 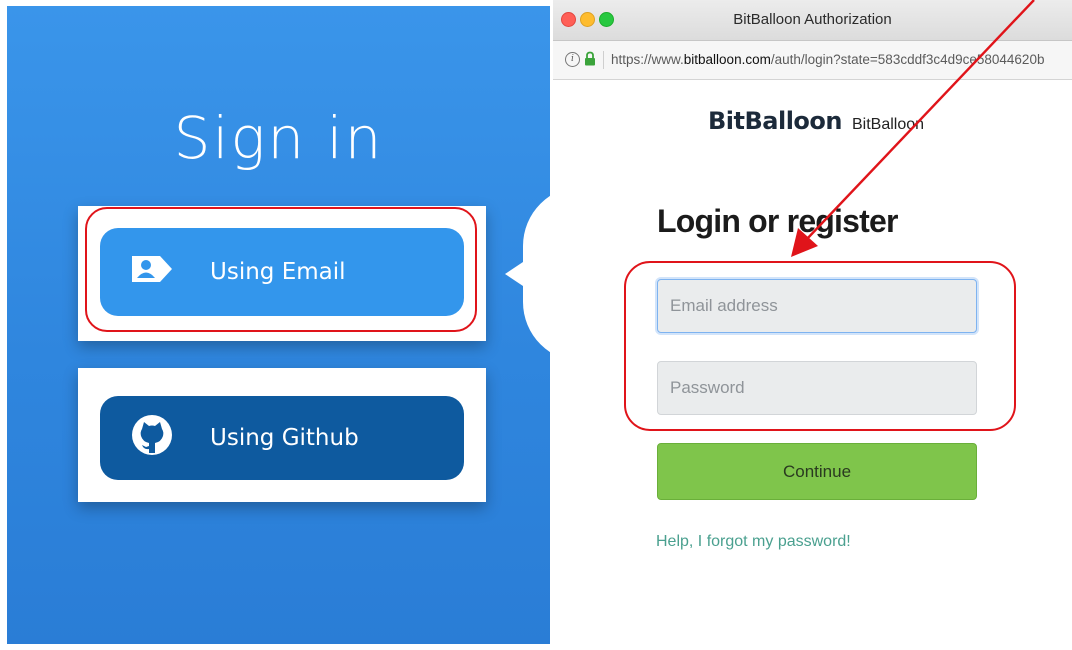 I want to click on brand-name: BitBalloon, so click(x=888, y=124).